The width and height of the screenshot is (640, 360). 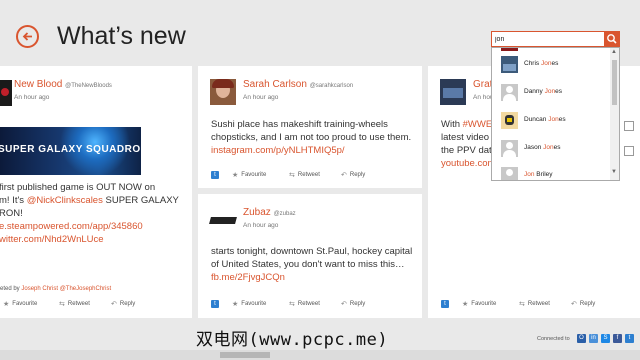 I want to click on retweeter-name: Joseph Christ, so click(x=39, y=289).